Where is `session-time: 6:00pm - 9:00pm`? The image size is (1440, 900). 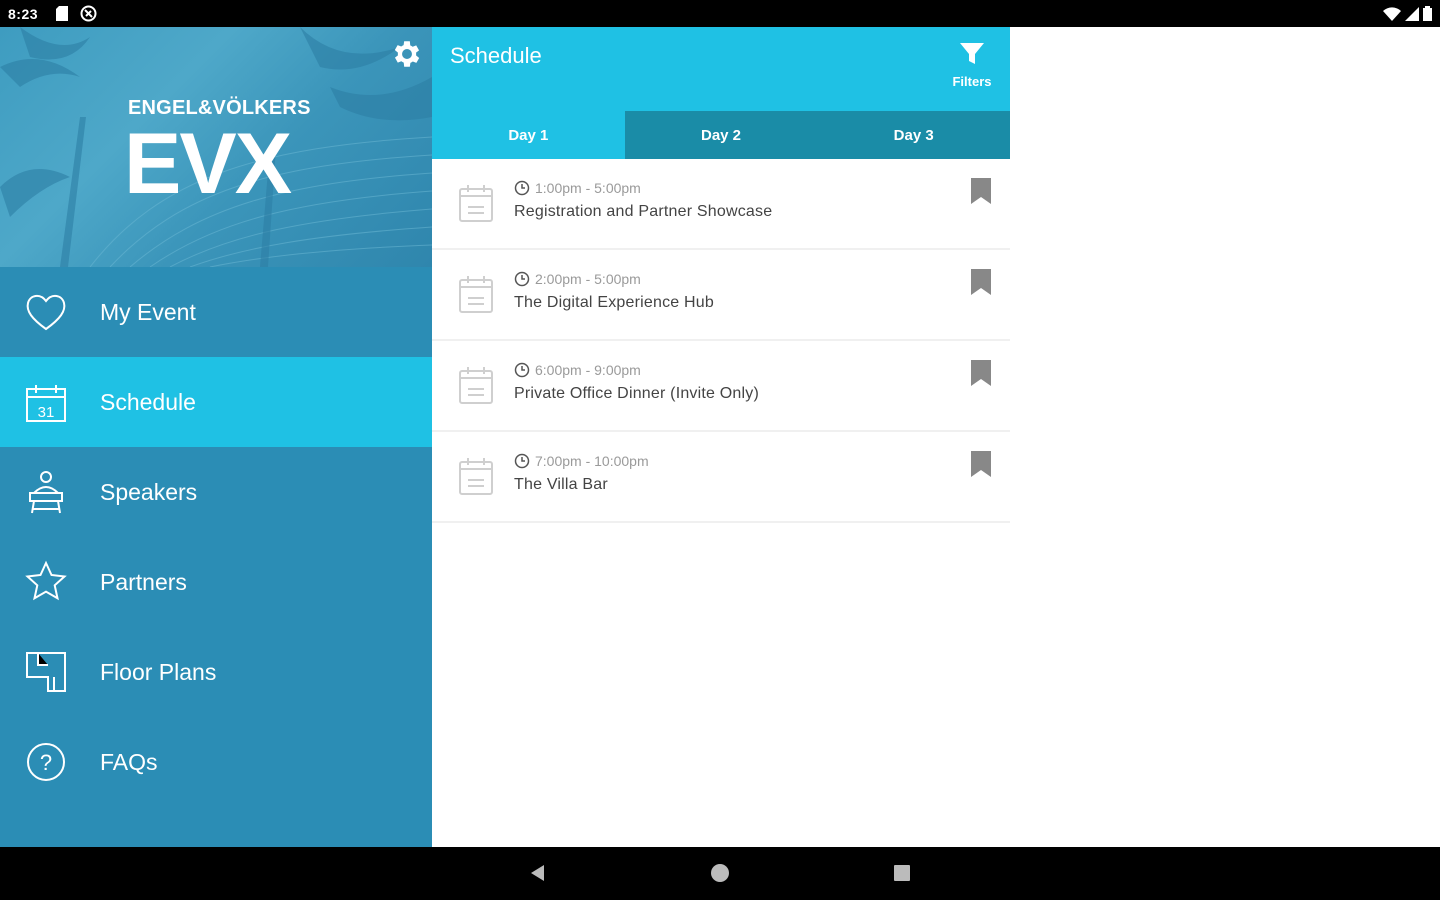
session-time: 6:00pm - 9:00pm is located at coordinates (577, 370).